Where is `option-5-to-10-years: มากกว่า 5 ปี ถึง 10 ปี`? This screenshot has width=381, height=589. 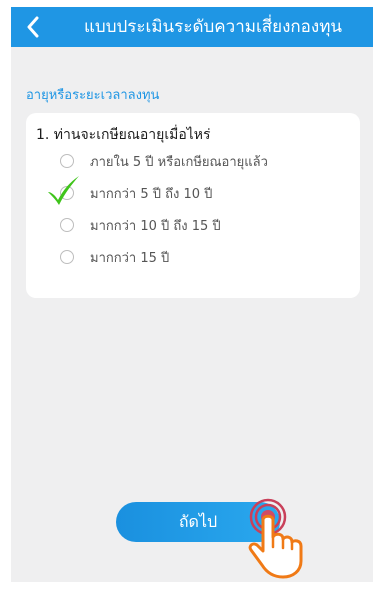
option-5-to-10-years: มากกว่า 5 ปี ถึง 10 ปี is located at coordinates (136, 193).